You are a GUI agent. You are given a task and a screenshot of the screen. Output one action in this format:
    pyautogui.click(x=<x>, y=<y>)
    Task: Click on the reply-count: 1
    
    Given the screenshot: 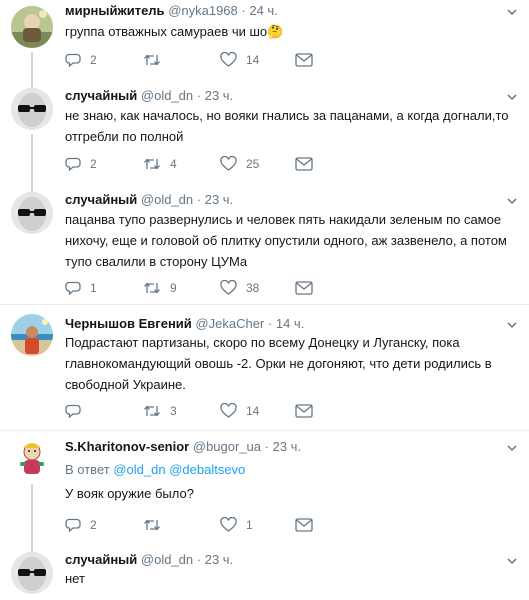 What is the action you would take?
    pyautogui.click(x=93, y=288)
    